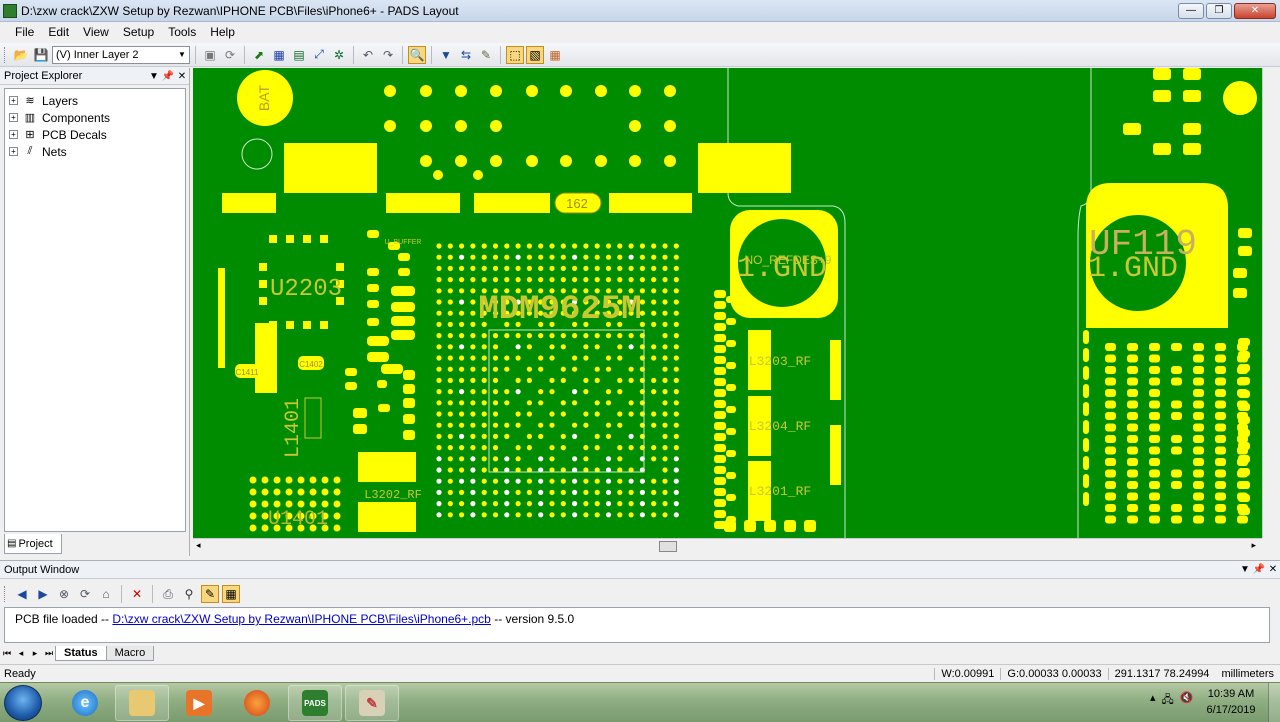  Describe the element at coordinates (257, 703) in the screenshot. I see `firefox-icon` at that location.